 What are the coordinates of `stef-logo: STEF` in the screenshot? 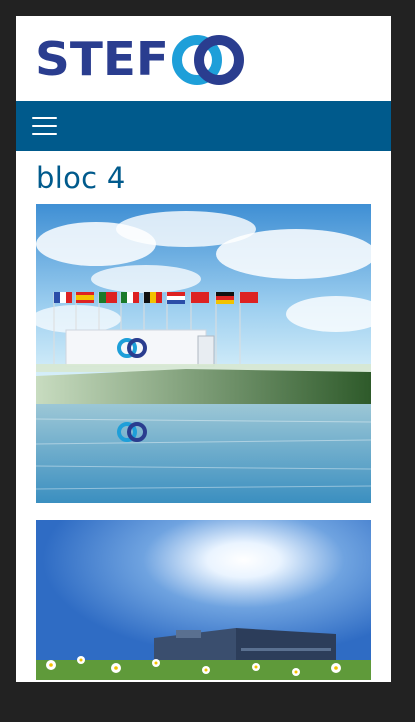 It's located at (140, 60).